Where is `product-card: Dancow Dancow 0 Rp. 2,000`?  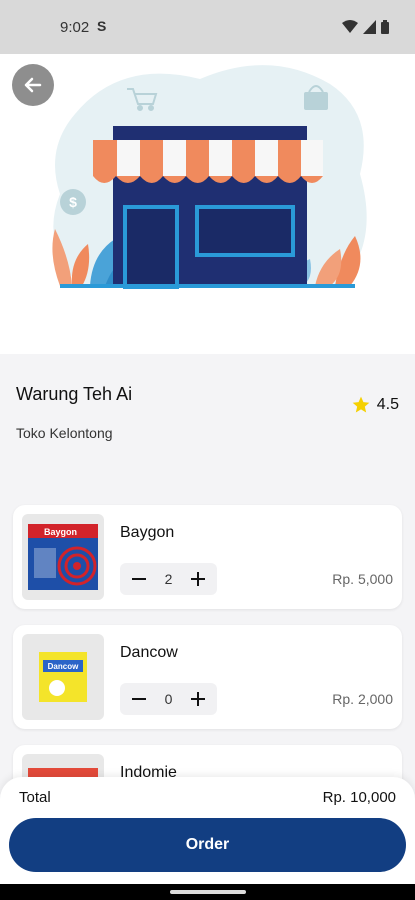 product-card: Dancow Dancow 0 Rp. 2,000 is located at coordinates (207, 677).